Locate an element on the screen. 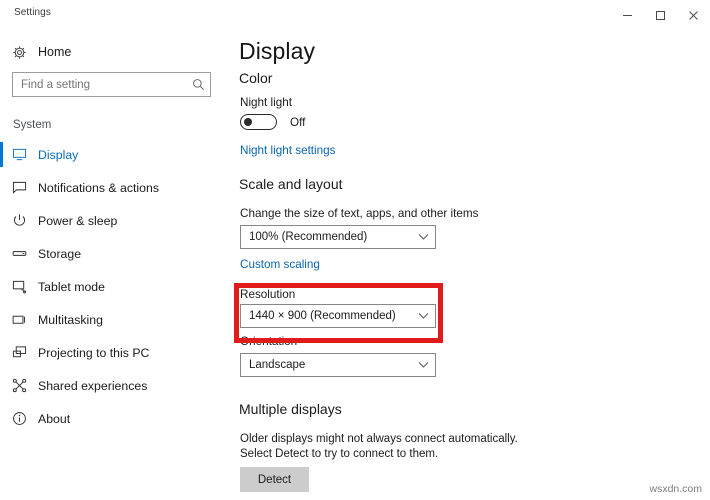  selection-indicator is located at coordinates (1, 154).